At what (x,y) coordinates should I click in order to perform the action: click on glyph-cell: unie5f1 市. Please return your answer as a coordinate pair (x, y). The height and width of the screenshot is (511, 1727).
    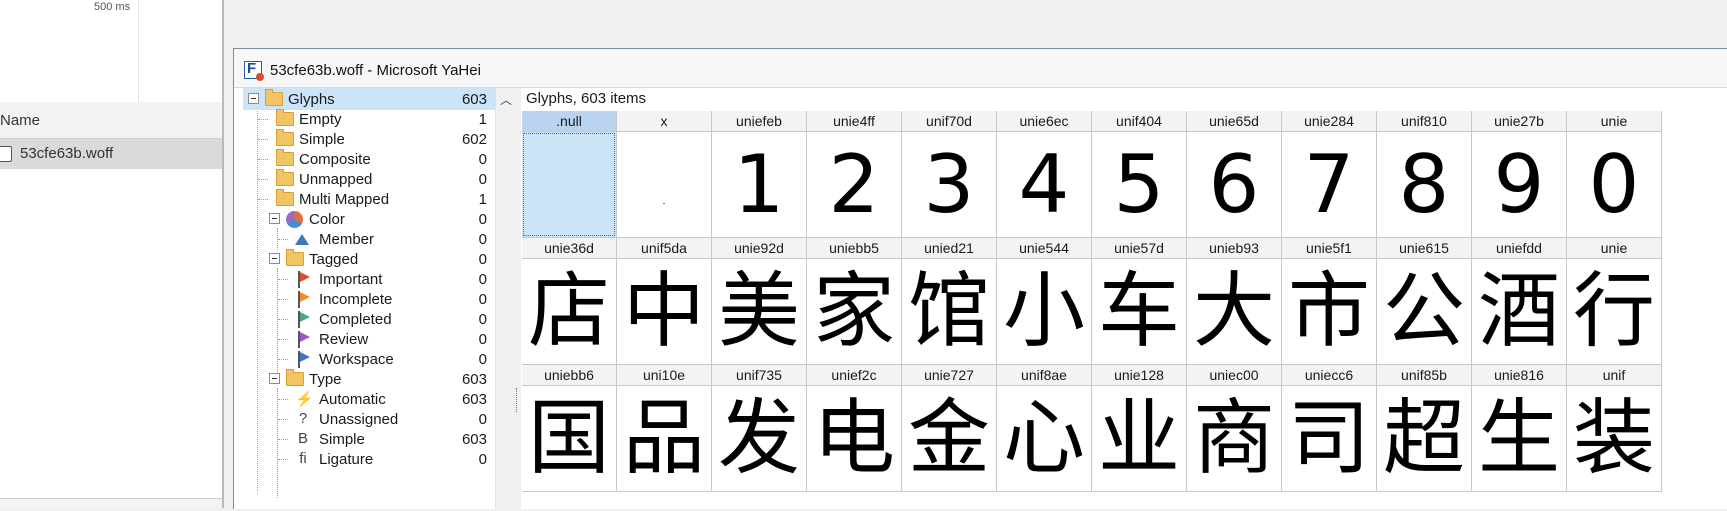
    Looking at the image, I should click on (1329, 301).